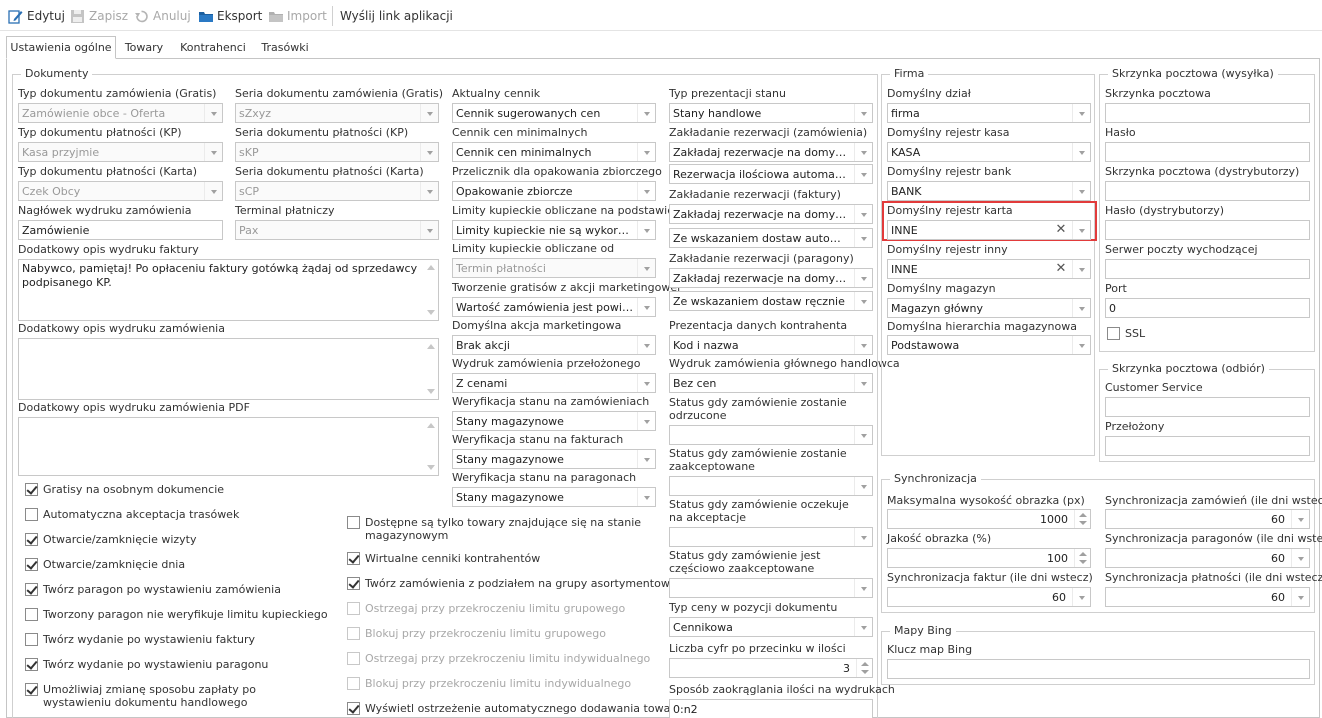 The width and height of the screenshot is (1322, 718). What do you see at coordinates (771, 486) in the screenshot?
I see `status-accepted-select` at bounding box center [771, 486].